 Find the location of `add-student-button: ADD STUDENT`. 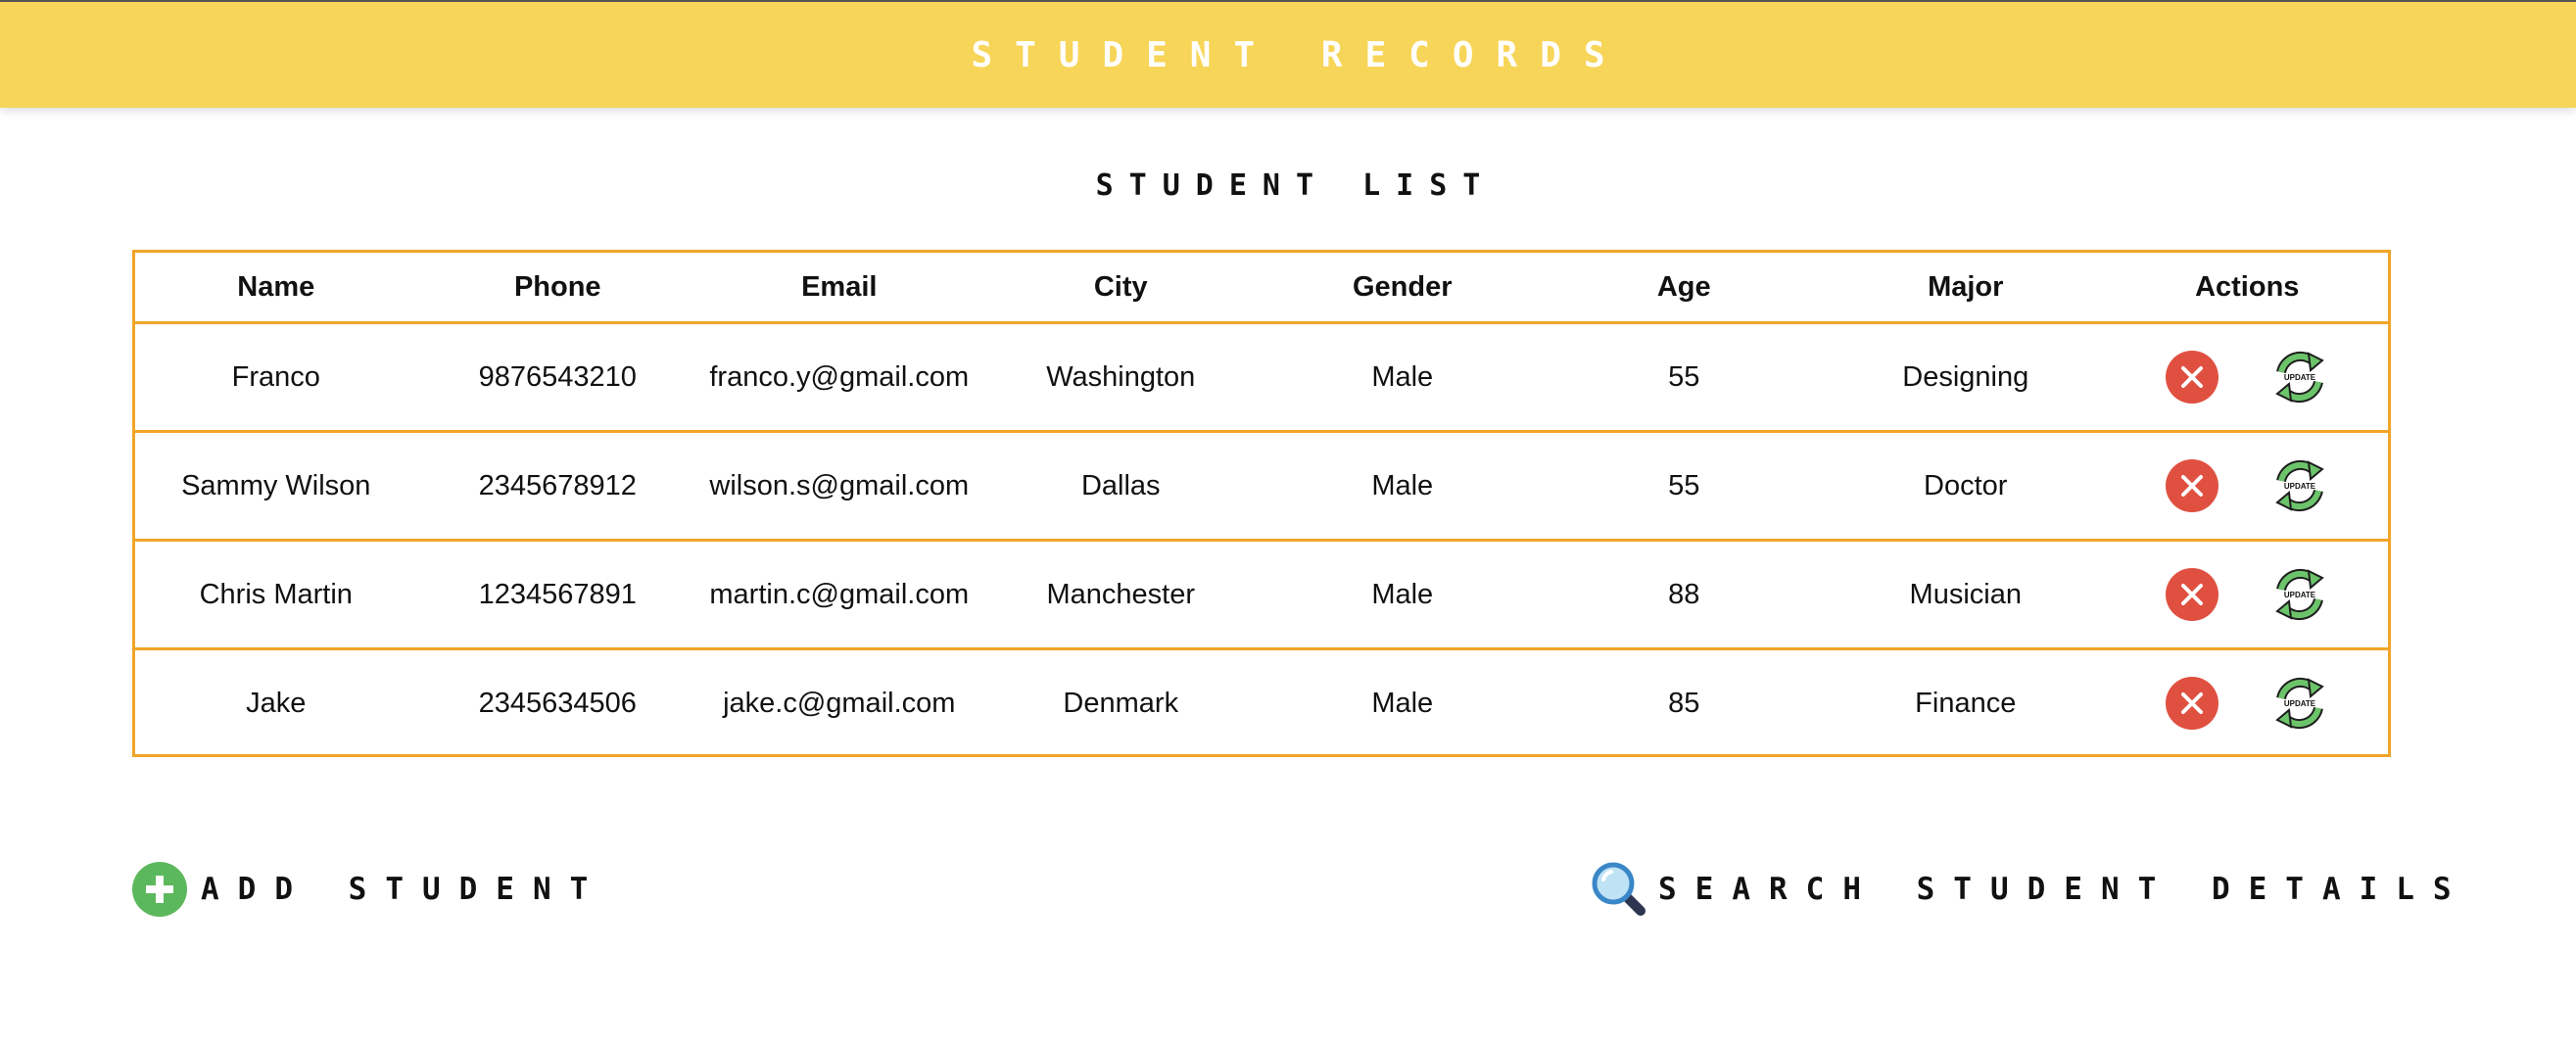

add-student-button: ADD STUDENT is located at coordinates (369, 890).